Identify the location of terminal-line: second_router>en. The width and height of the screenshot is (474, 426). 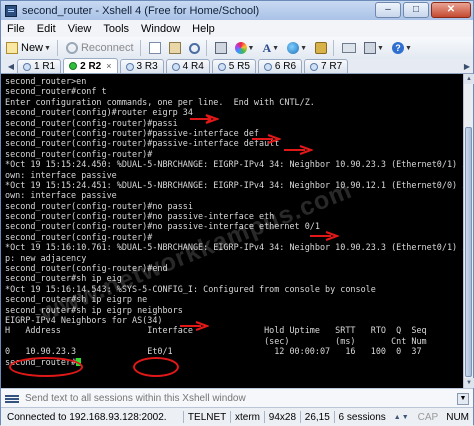
(46, 81).